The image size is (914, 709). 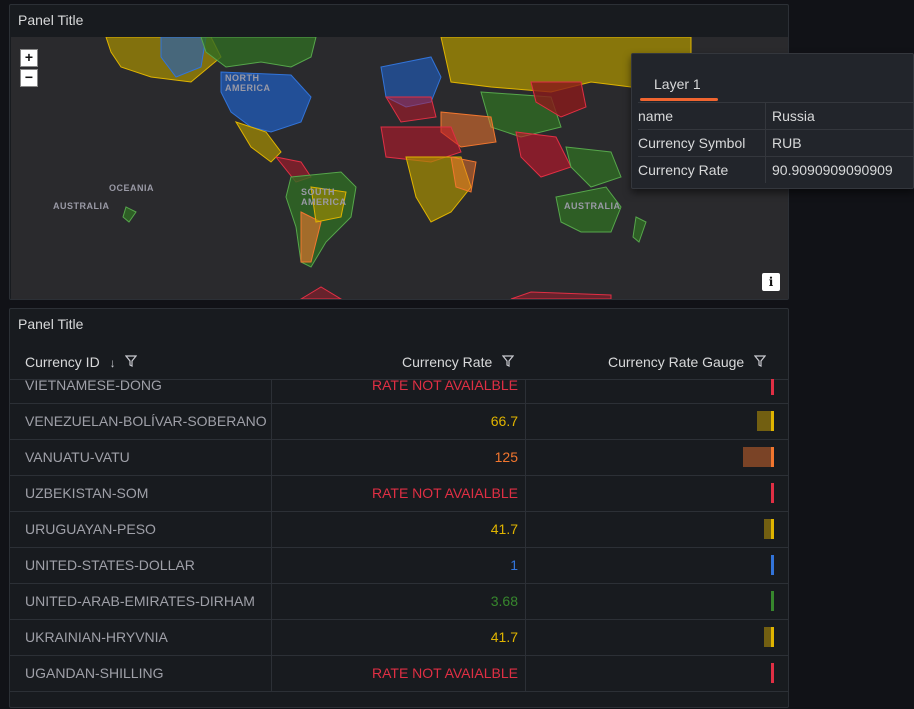 What do you see at coordinates (113, 363) in the screenshot?
I see `arrow-down-icon: ↓` at bounding box center [113, 363].